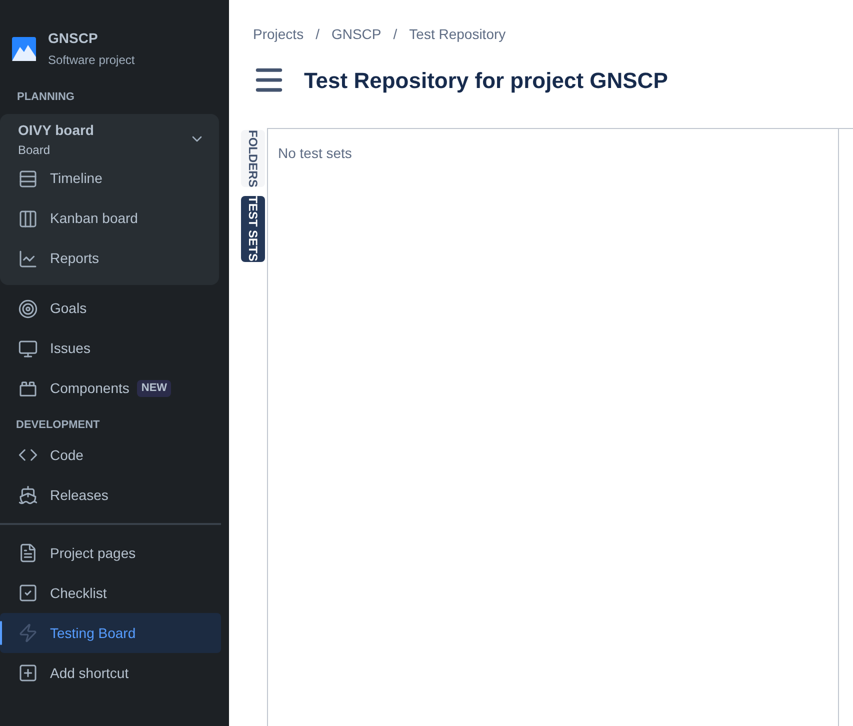  What do you see at coordinates (105, 178) in the screenshot?
I see `sidebar-item: Timeline` at bounding box center [105, 178].